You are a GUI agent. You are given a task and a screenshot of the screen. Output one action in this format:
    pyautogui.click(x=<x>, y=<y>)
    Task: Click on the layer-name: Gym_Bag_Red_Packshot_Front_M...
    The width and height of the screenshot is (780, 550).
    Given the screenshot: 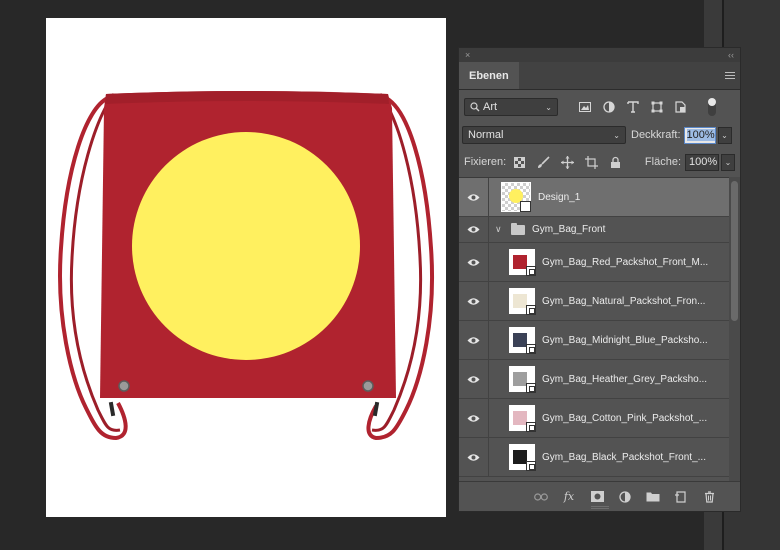 What is the action you would take?
    pyautogui.click(x=625, y=262)
    